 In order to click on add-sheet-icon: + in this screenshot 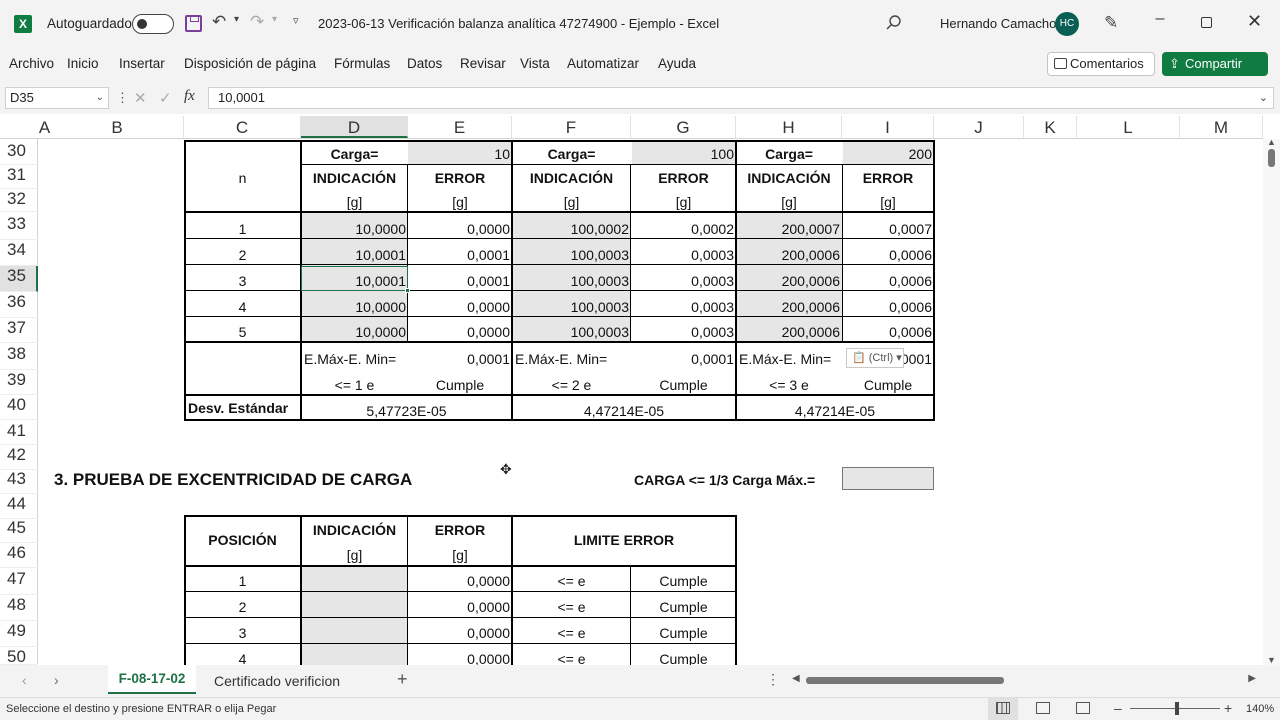, I will do `click(402, 679)`.